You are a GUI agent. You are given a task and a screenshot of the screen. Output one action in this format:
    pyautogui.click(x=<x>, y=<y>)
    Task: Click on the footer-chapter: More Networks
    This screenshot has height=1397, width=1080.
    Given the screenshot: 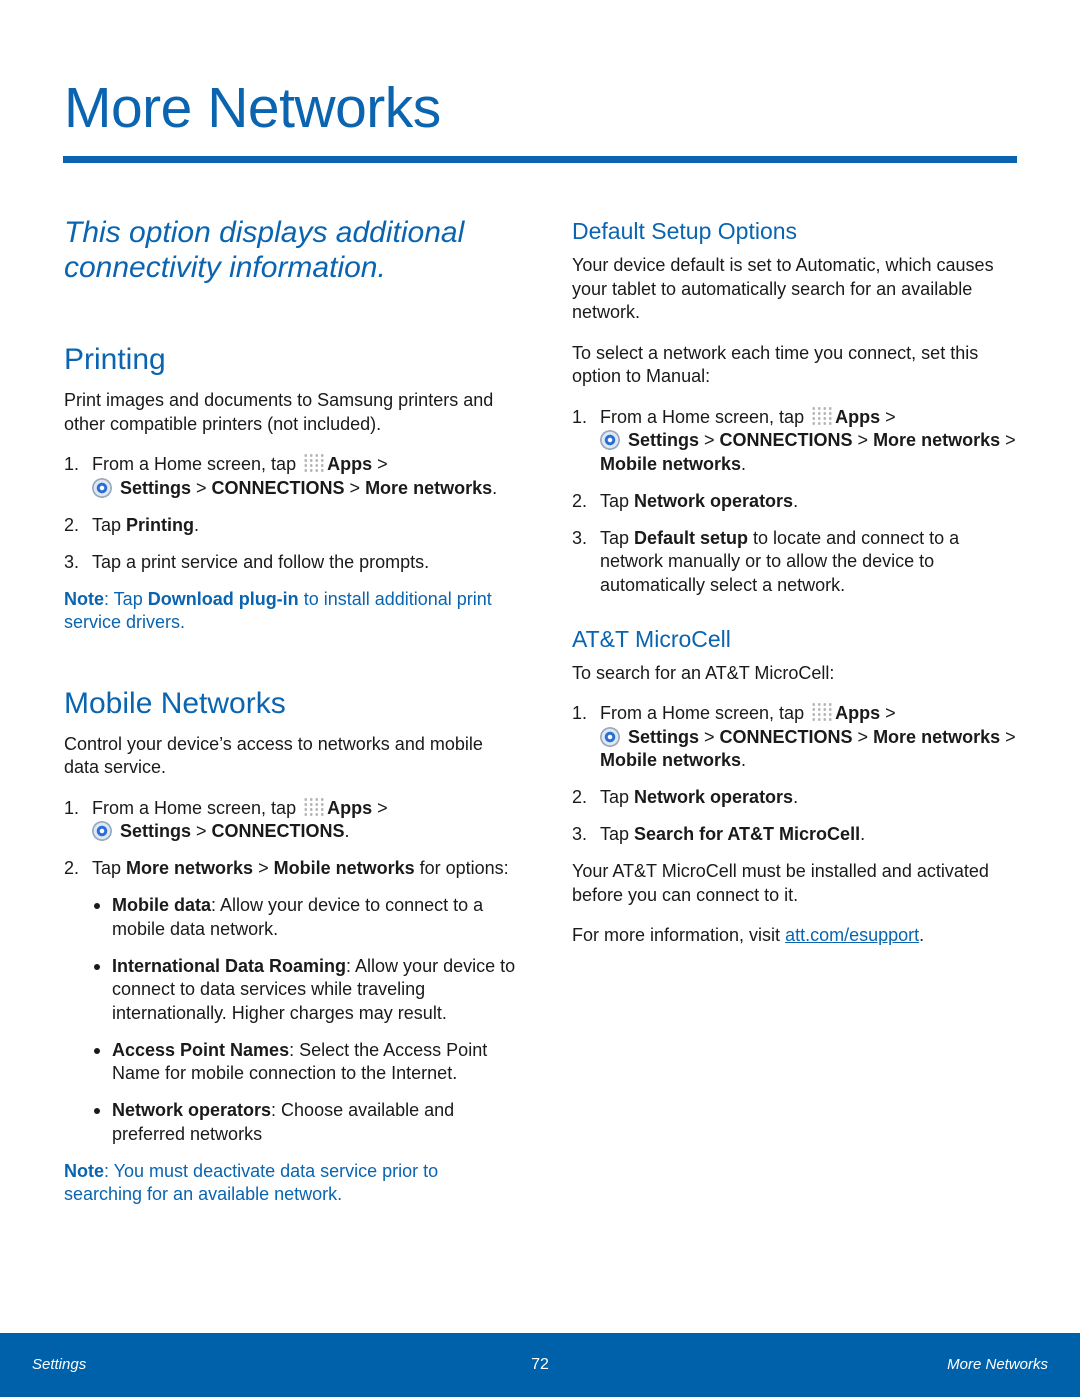 What is the action you would take?
    pyautogui.click(x=997, y=1364)
    